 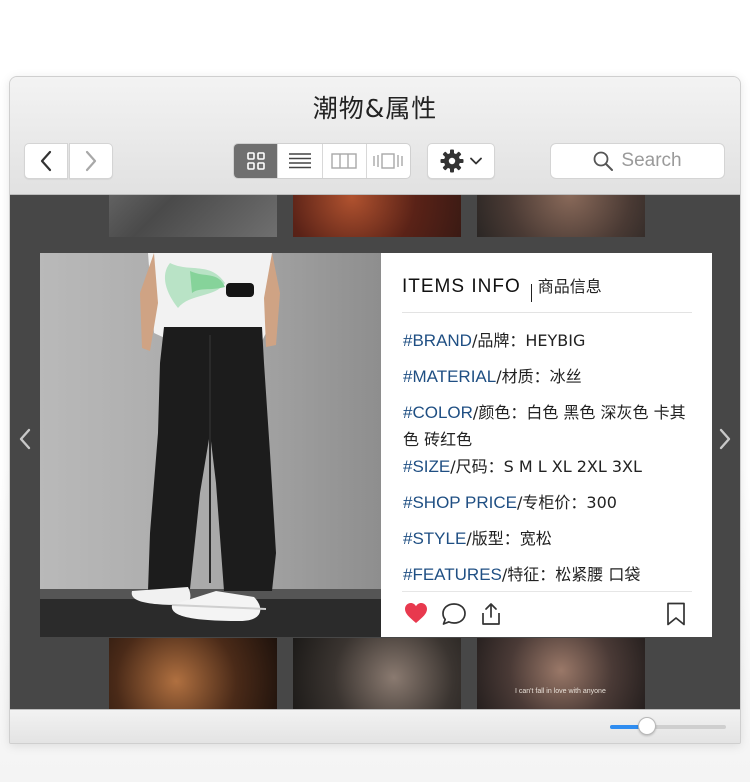 What do you see at coordinates (454, 614) in the screenshot?
I see `comment-icon` at bounding box center [454, 614].